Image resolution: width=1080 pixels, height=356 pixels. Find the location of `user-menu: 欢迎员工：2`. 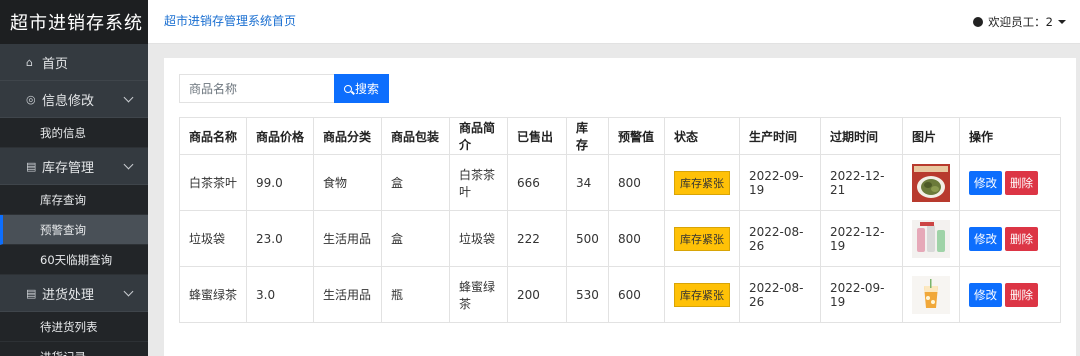

user-menu: 欢迎员工：2 is located at coordinates (1019, 22).